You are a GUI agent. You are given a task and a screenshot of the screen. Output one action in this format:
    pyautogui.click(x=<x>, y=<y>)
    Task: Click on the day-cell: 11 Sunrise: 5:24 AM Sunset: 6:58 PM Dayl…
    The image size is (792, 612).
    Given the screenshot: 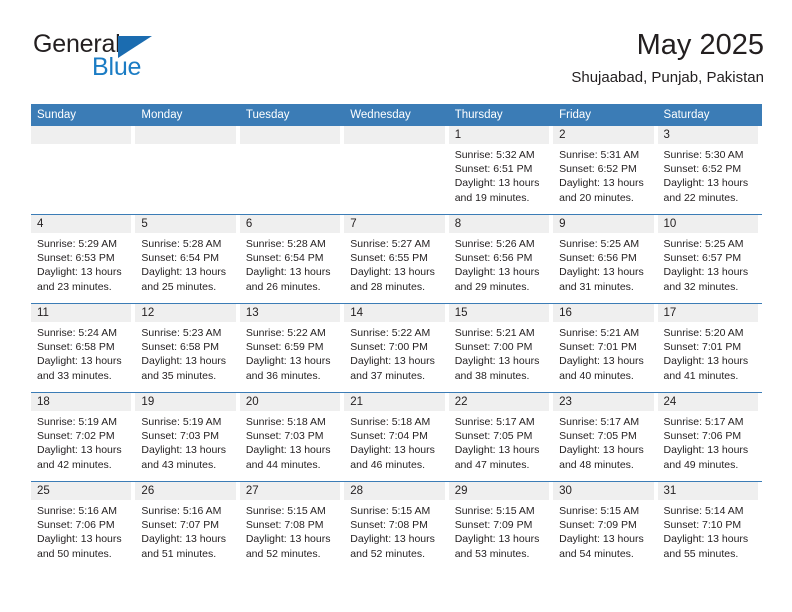 What is the action you would take?
    pyautogui.click(x=83, y=348)
    